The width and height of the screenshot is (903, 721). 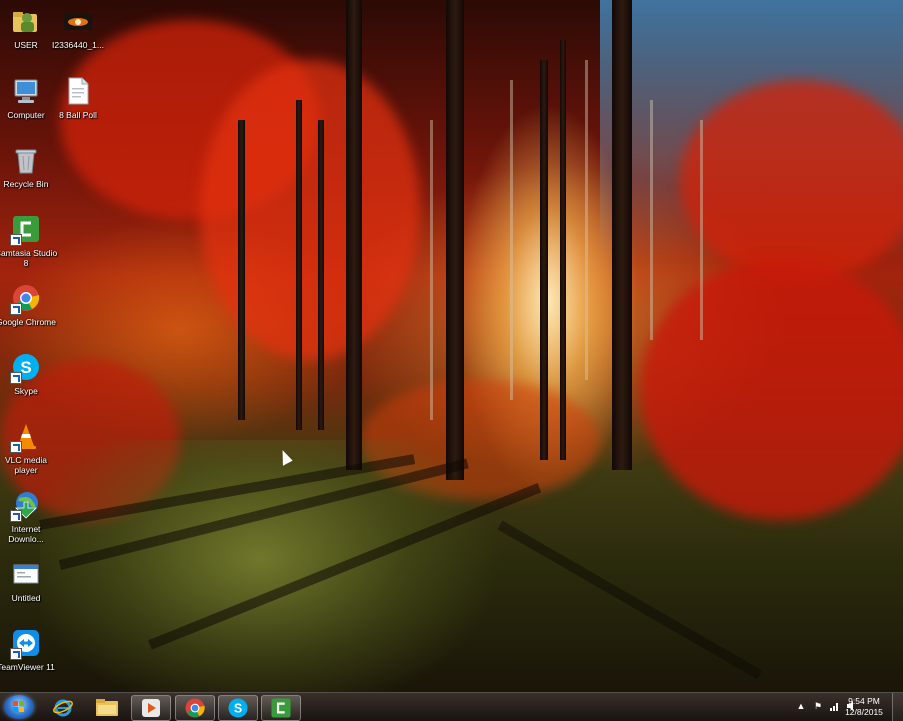 I want to click on taskbar-chrome, so click(x=195, y=708).